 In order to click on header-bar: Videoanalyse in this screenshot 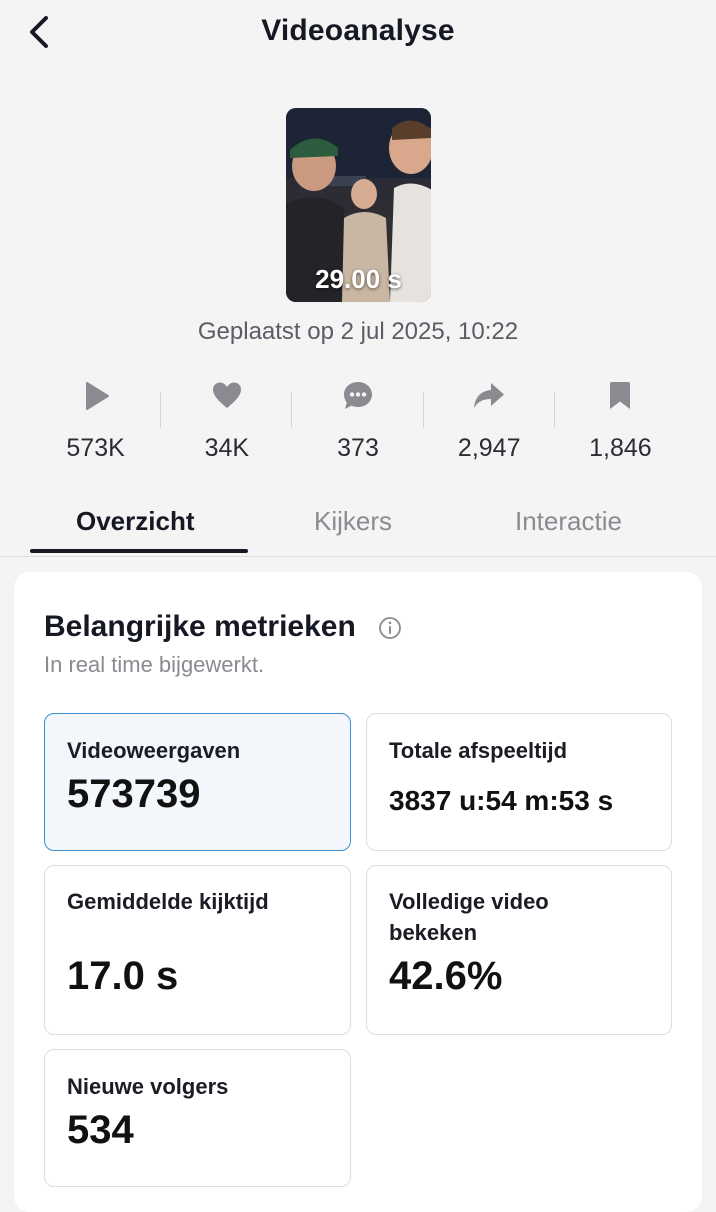, I will do `click(358, 32)`.